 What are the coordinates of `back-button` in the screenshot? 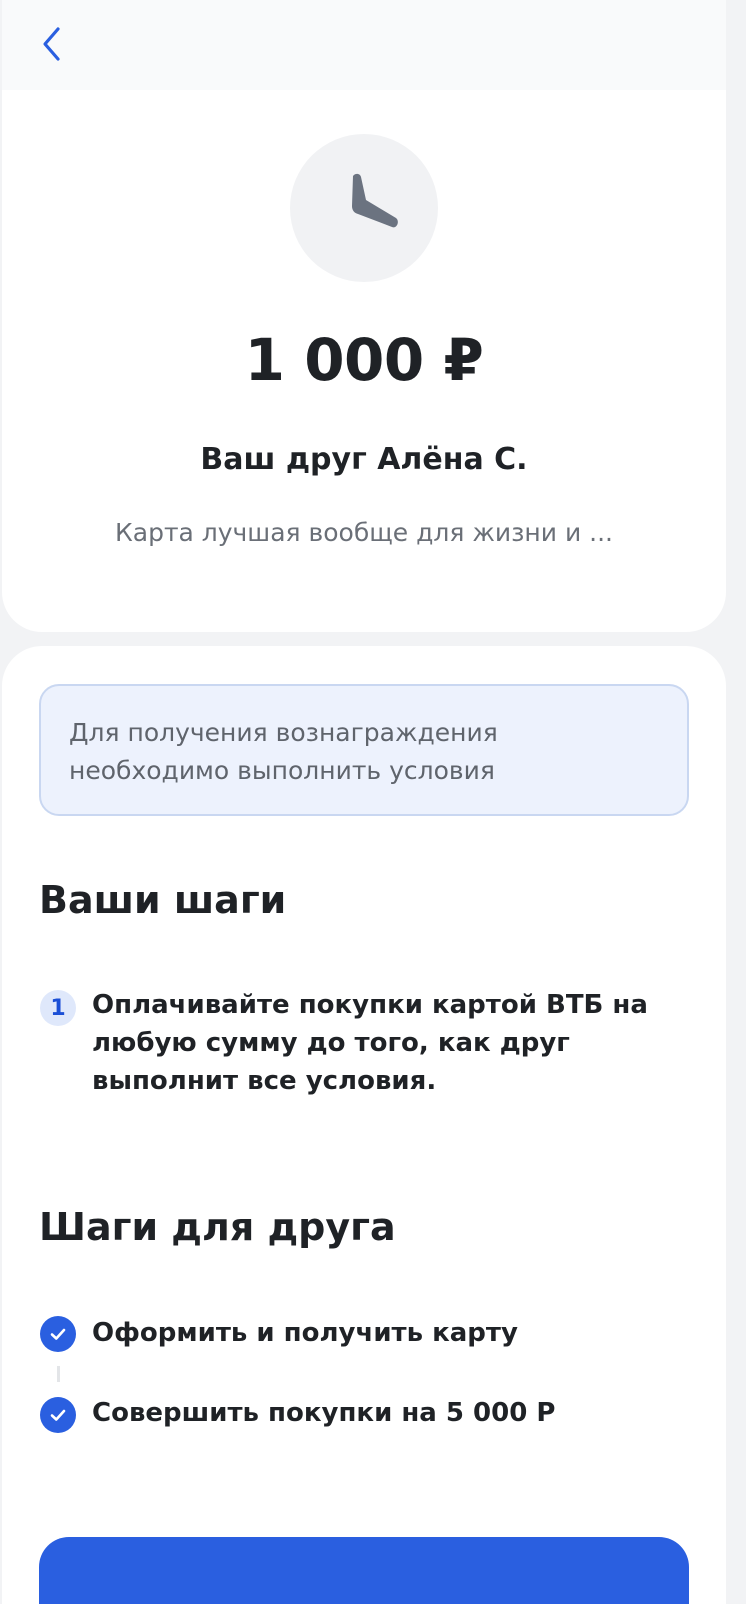 It's located at (52, 44).